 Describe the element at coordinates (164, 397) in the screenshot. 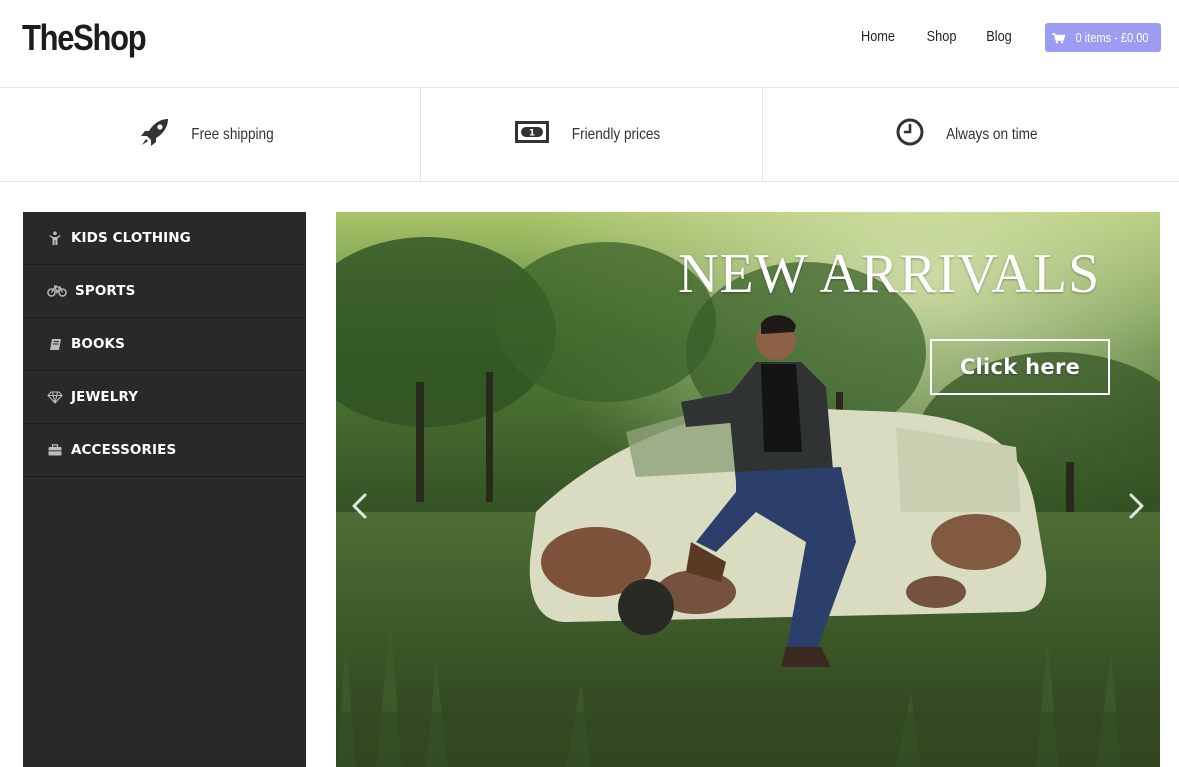

I see `sidebar-item-jewelry: JEWELRY` at that location.